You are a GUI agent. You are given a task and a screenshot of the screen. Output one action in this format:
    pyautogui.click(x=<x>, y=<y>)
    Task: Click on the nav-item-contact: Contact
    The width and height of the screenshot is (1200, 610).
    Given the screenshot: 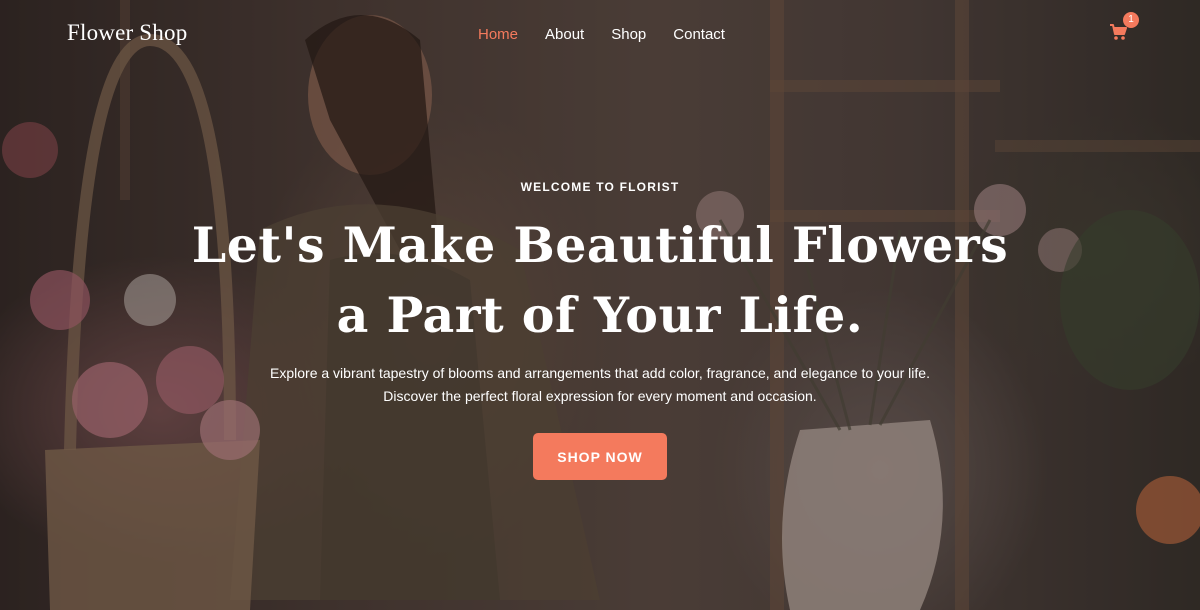 What is the action you would take?
    pyautogui.click(x=699, y=35)
    